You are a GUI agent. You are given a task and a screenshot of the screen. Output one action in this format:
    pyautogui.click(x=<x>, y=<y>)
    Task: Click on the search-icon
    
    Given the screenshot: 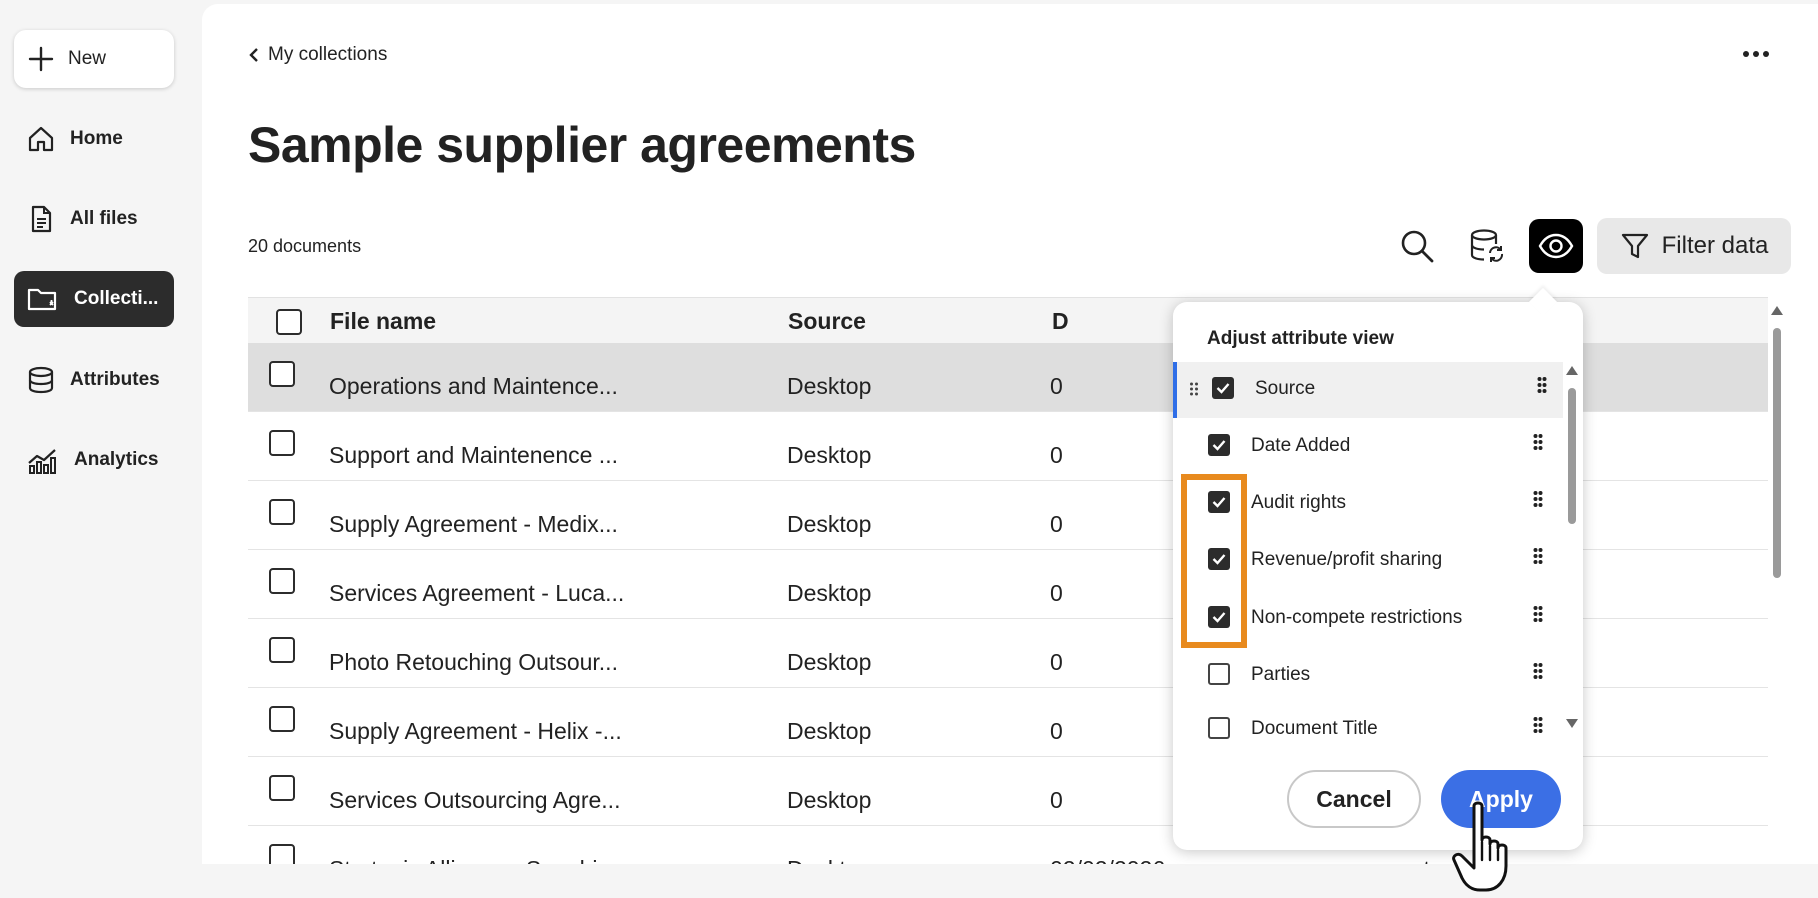 What is the action you would take?
    pyautogui.click(x=1417, y=246)
    